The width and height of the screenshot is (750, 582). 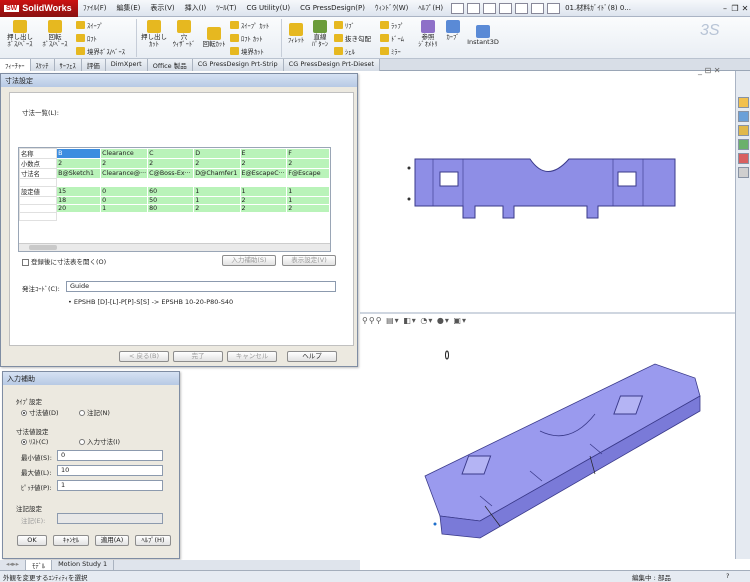 I want to click on tab-evaluate: 評価, so click(x=93, y=65).